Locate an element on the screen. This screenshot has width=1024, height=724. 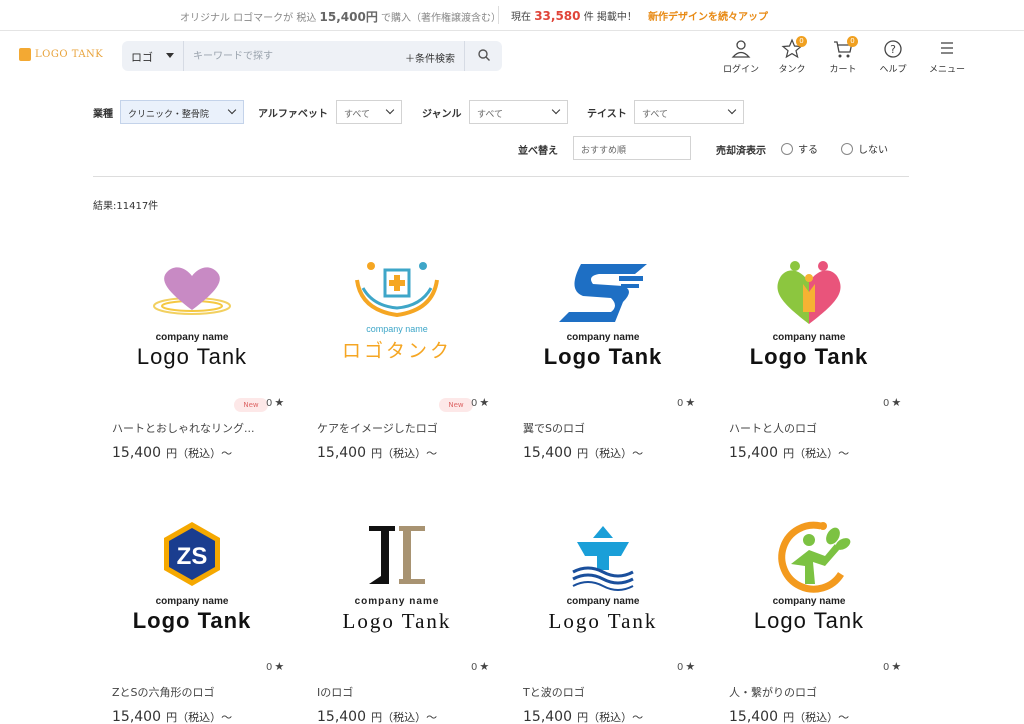
product-title: ハートと人のロゴ is located at coordinates (811, 428).